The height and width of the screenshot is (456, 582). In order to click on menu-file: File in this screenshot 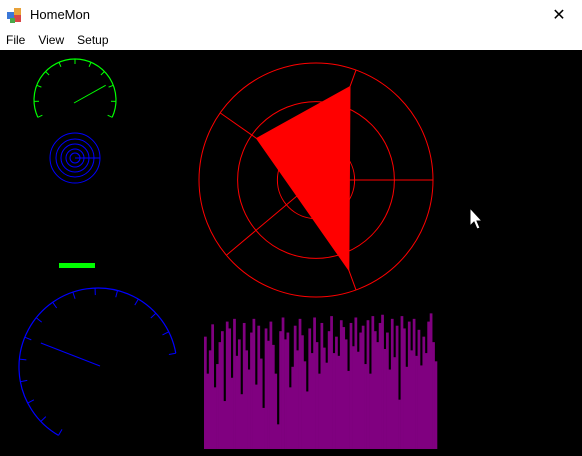, I will do `click(16, 40)`.